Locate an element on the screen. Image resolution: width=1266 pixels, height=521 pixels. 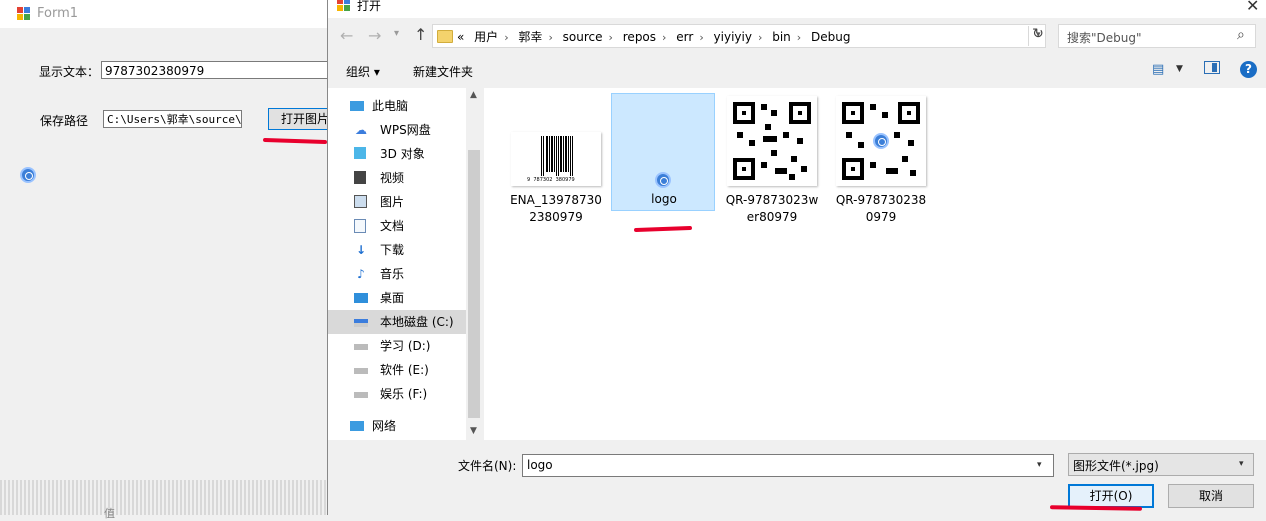
video-icon is located at coordinates (360, 177).